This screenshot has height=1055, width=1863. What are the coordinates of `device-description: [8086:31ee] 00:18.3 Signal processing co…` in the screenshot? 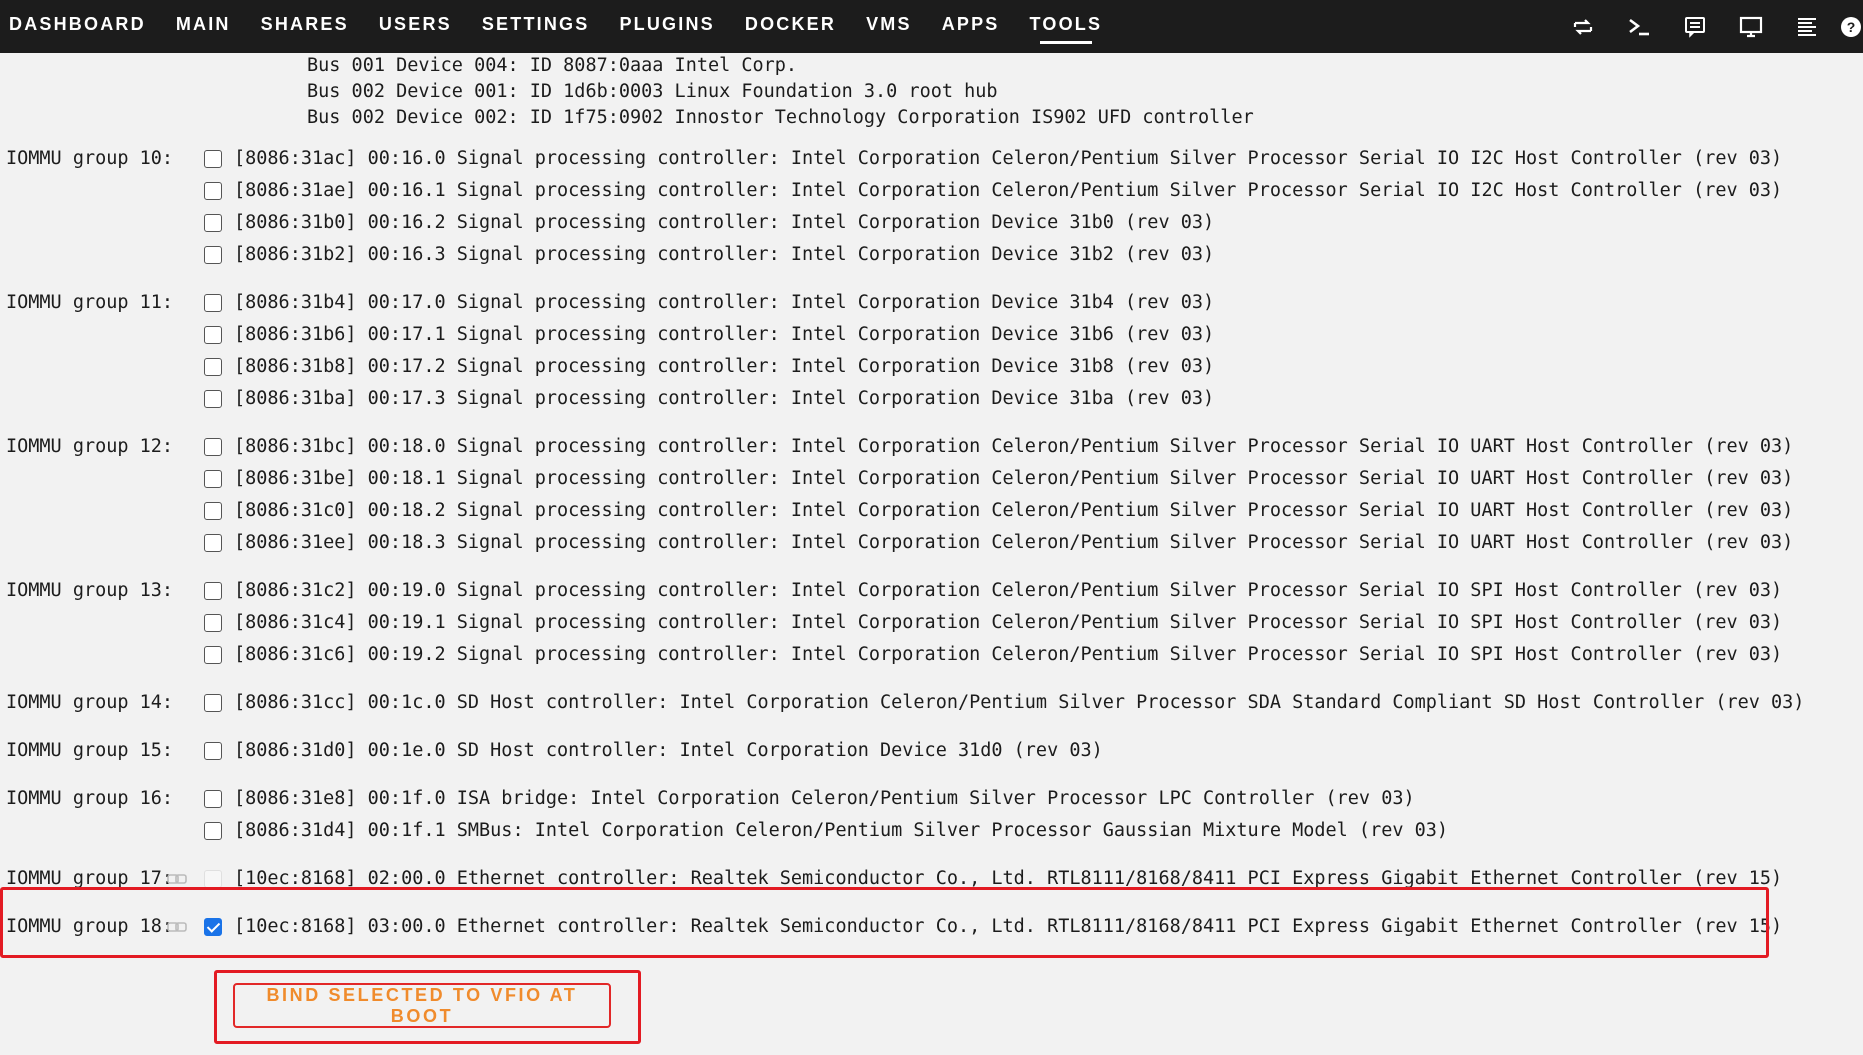 It's located at (1014, 542).